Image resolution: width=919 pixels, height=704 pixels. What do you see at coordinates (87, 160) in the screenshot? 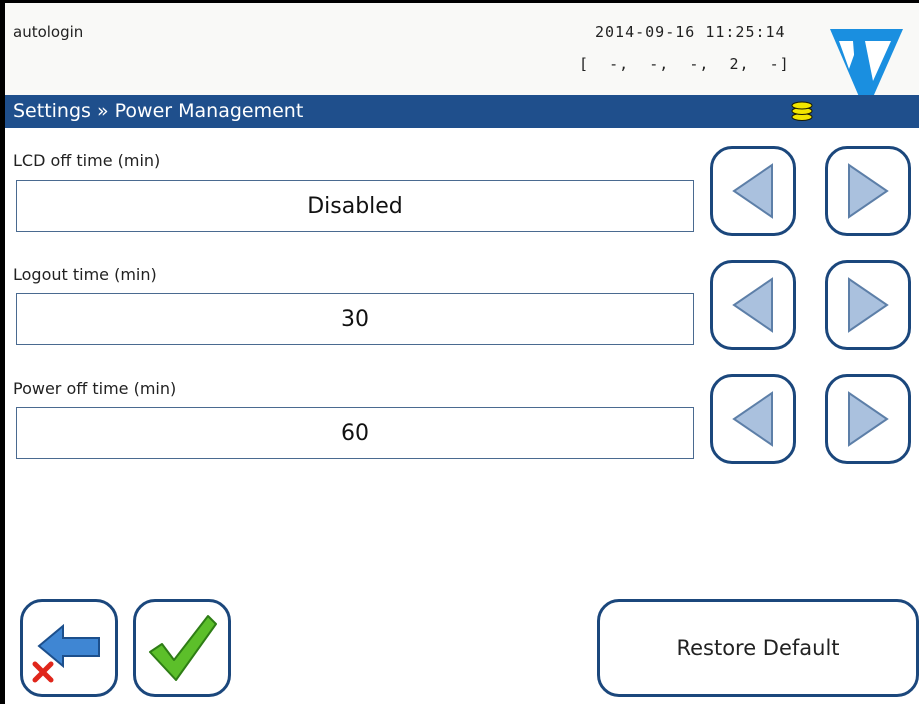
I see `lcd-off-label: LCD off time (min)` at bounding box center [87, 160].